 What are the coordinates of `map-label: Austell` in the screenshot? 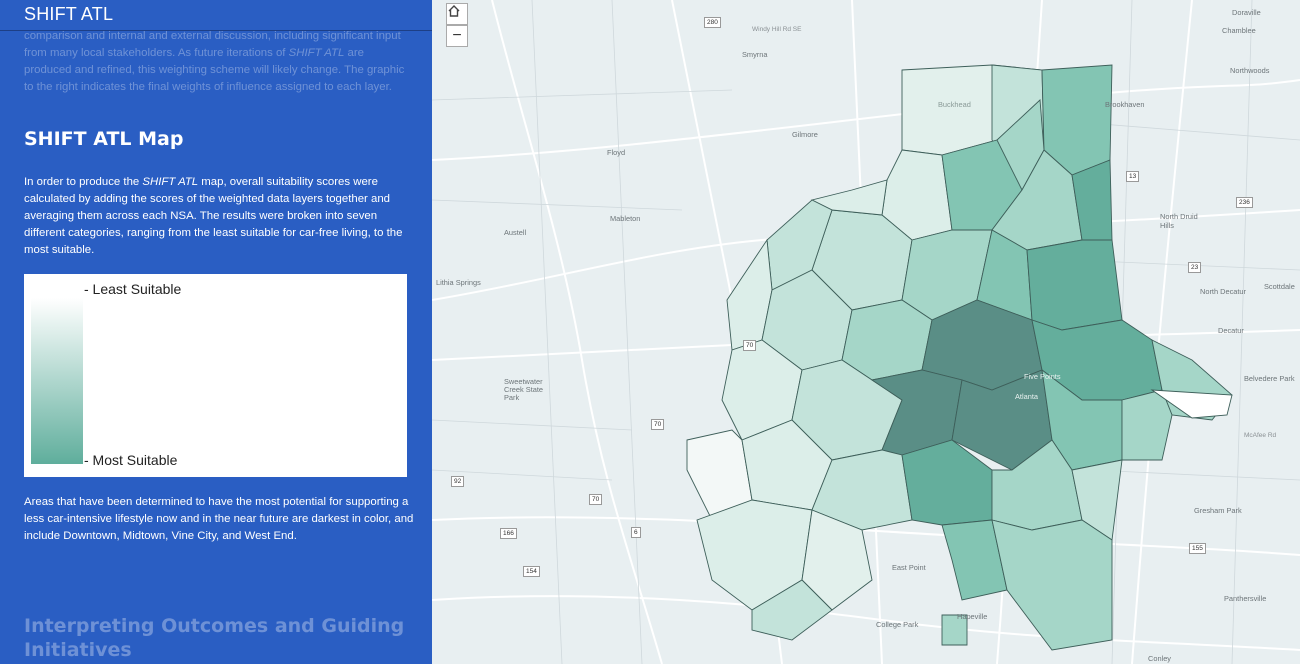 It's located at (515, 232).